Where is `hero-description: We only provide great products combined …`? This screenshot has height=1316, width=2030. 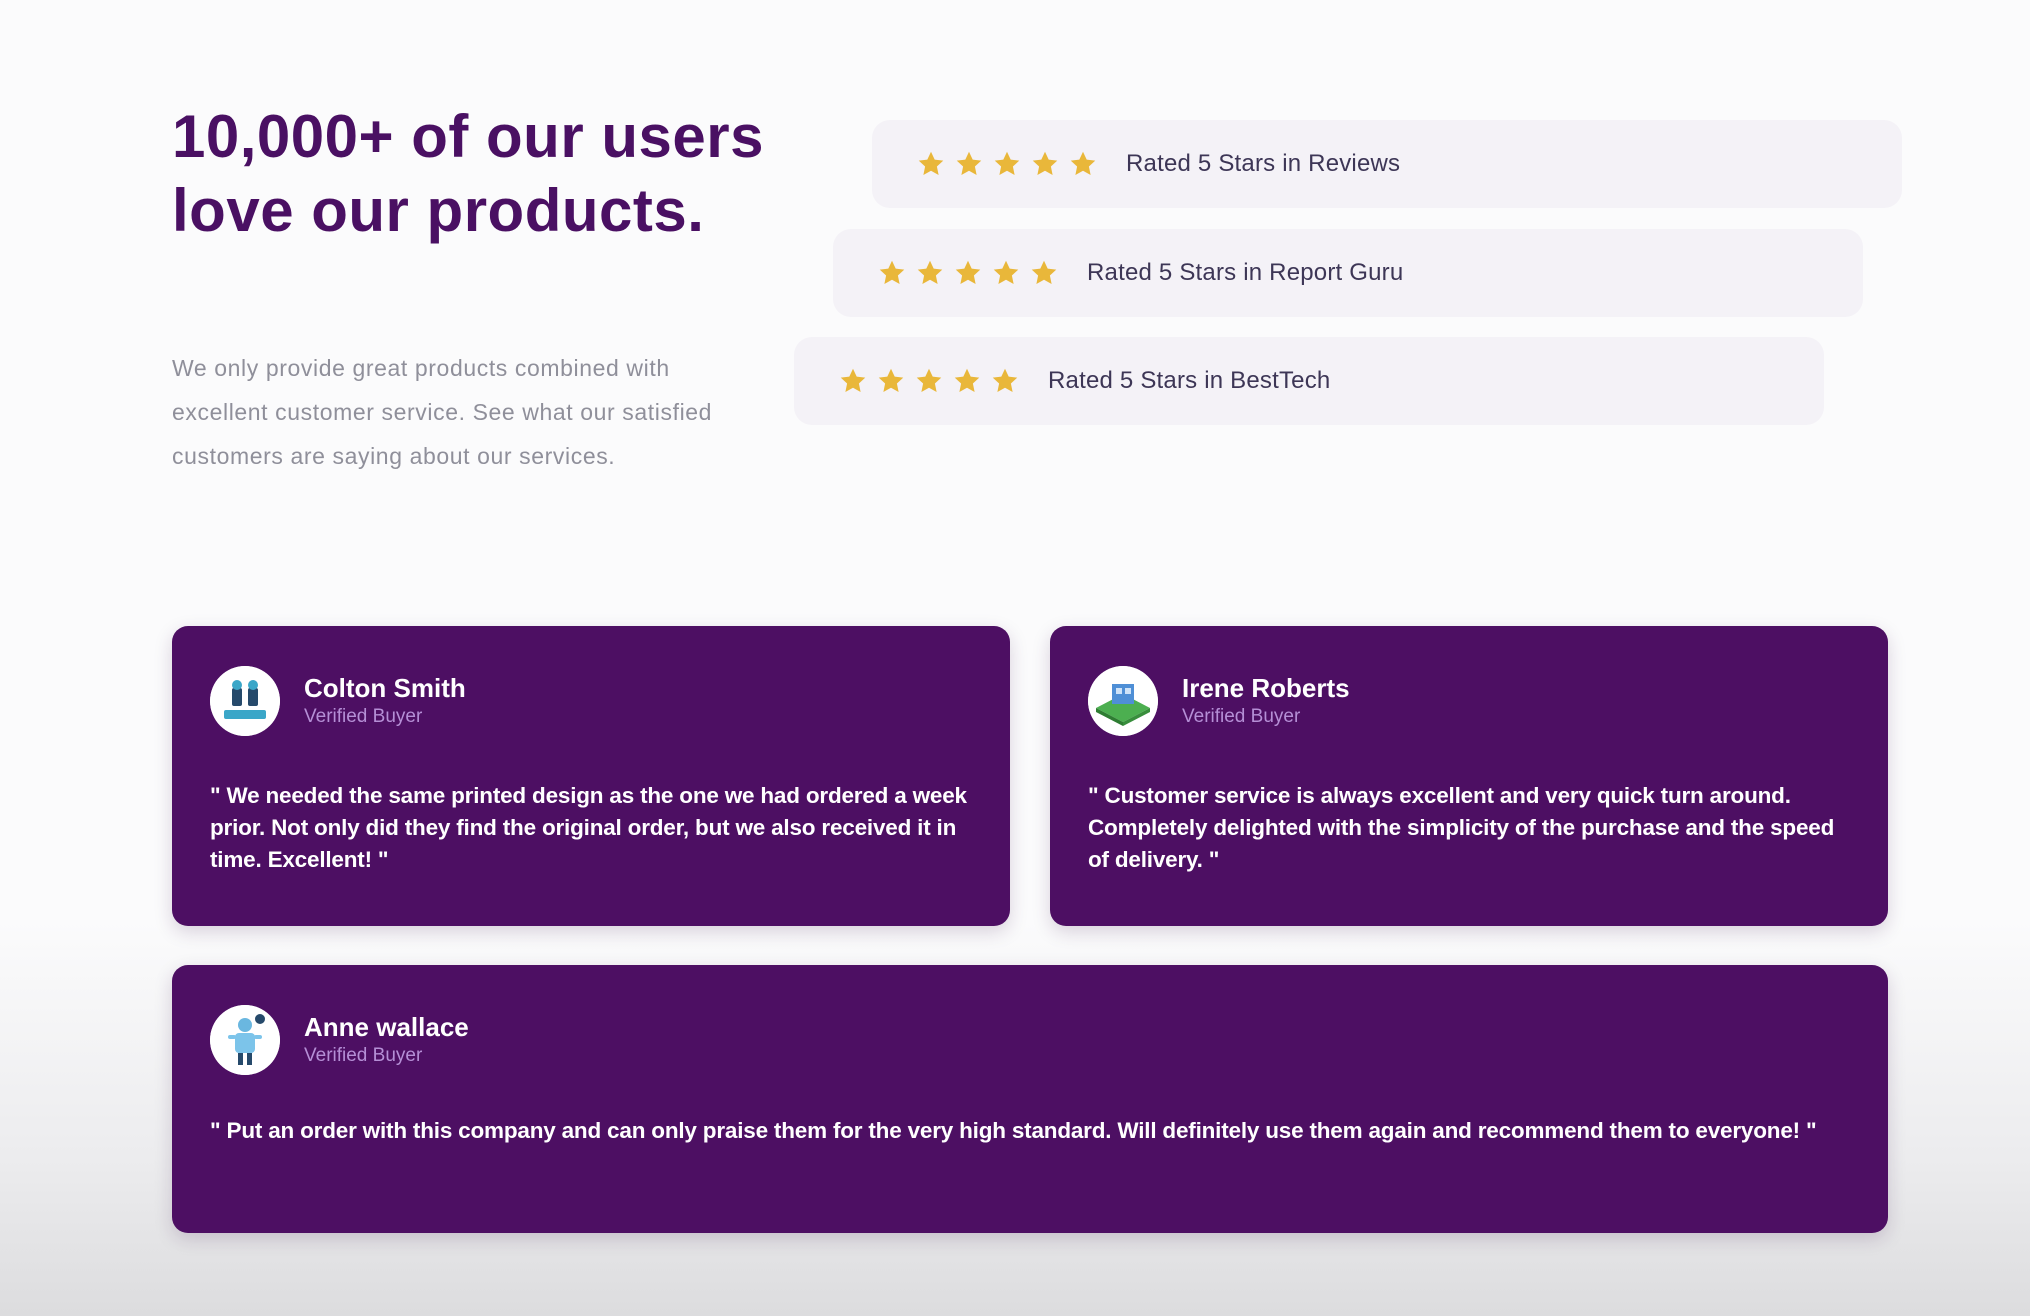
hero-description: We only provide great products combined … is located at coordinates (442, 412).